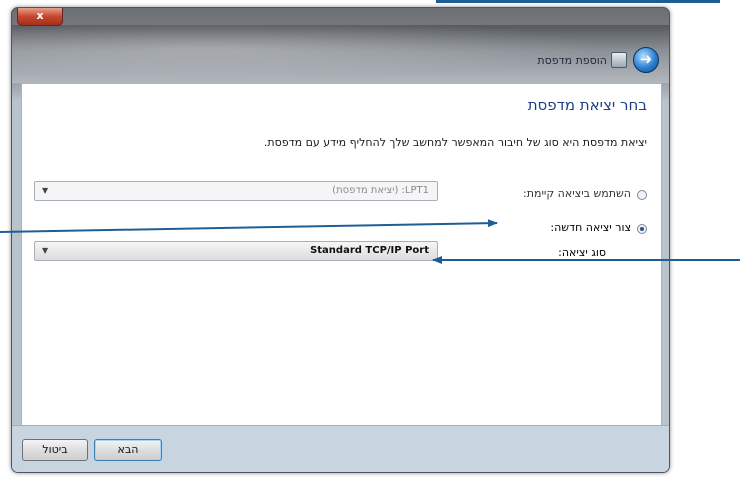 Image resolution: width=740 pixels, height=486 pixels. Describe the element at coordinates (340, 54) in the screenshot. I see `title-bar: הוספת מדפסת ➜` at that location.